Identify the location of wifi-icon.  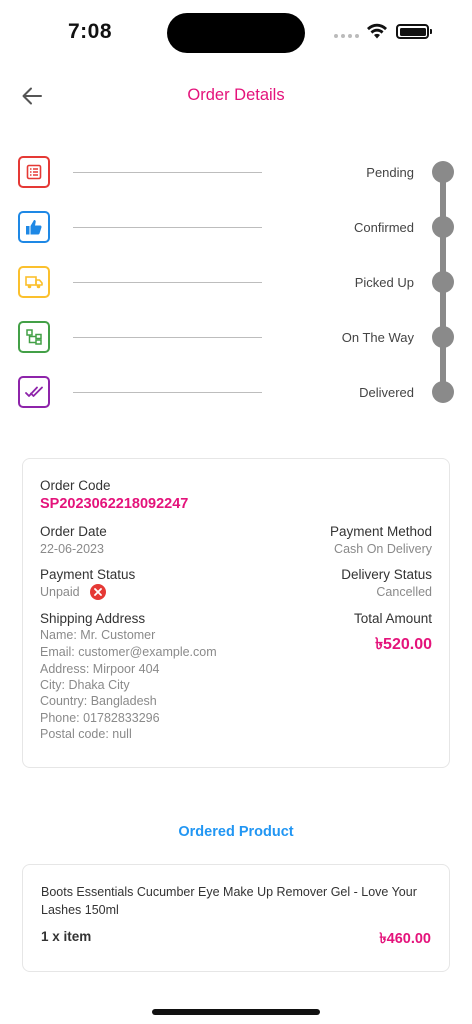
(377, 31).